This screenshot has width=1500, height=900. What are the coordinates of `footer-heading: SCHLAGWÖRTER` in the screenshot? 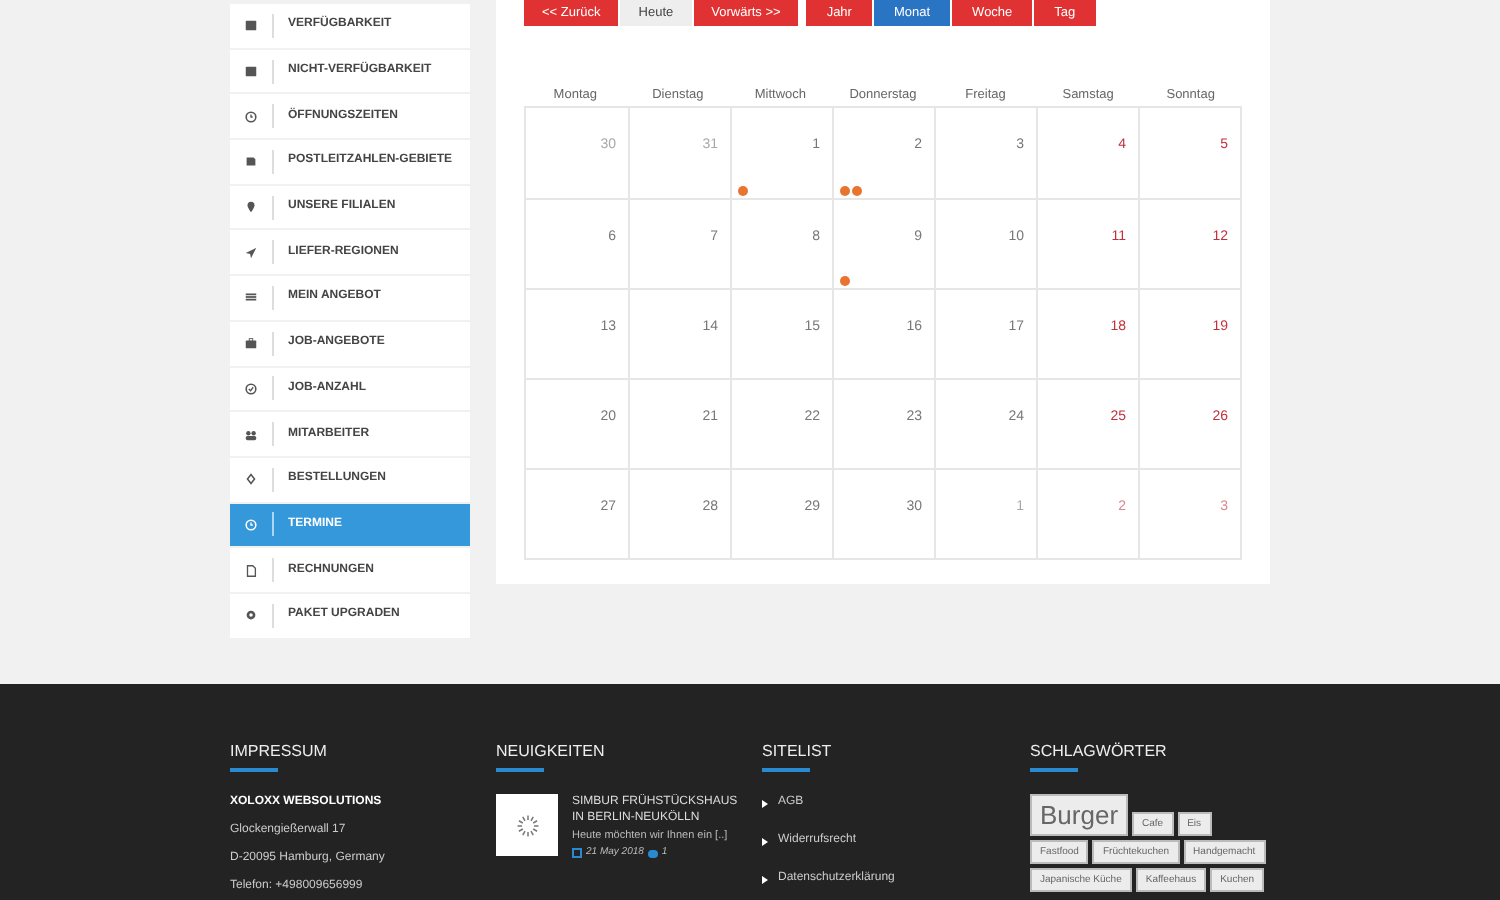 It's located at (1099, 752).